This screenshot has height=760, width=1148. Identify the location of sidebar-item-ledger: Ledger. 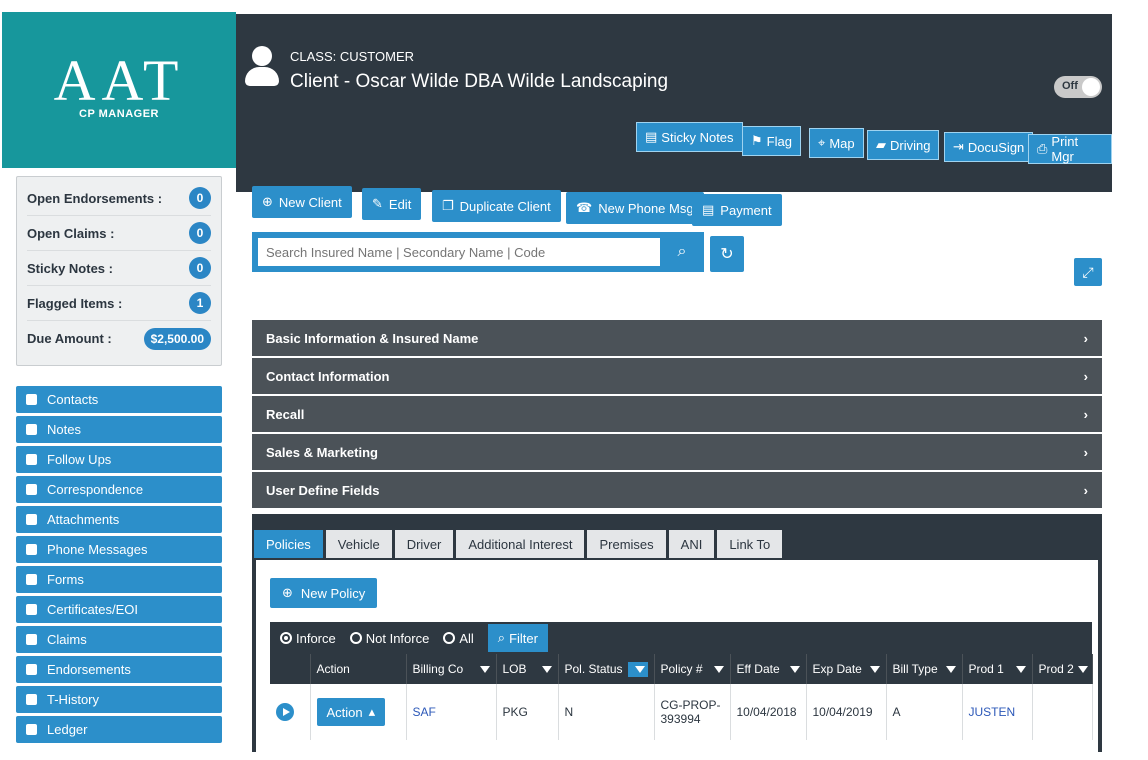
(119, 729).